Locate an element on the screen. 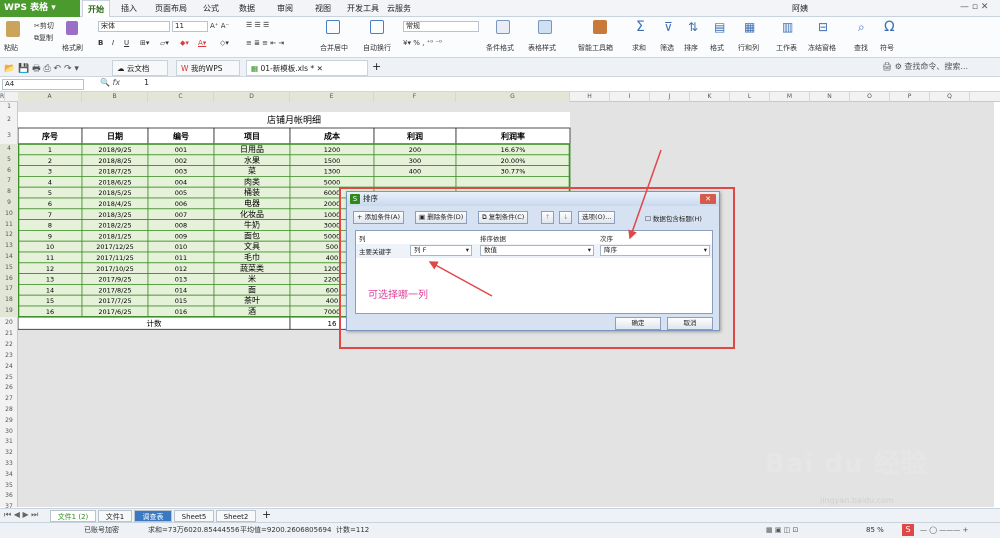  add-sheet-button: + is located at coordinates (266, 514).